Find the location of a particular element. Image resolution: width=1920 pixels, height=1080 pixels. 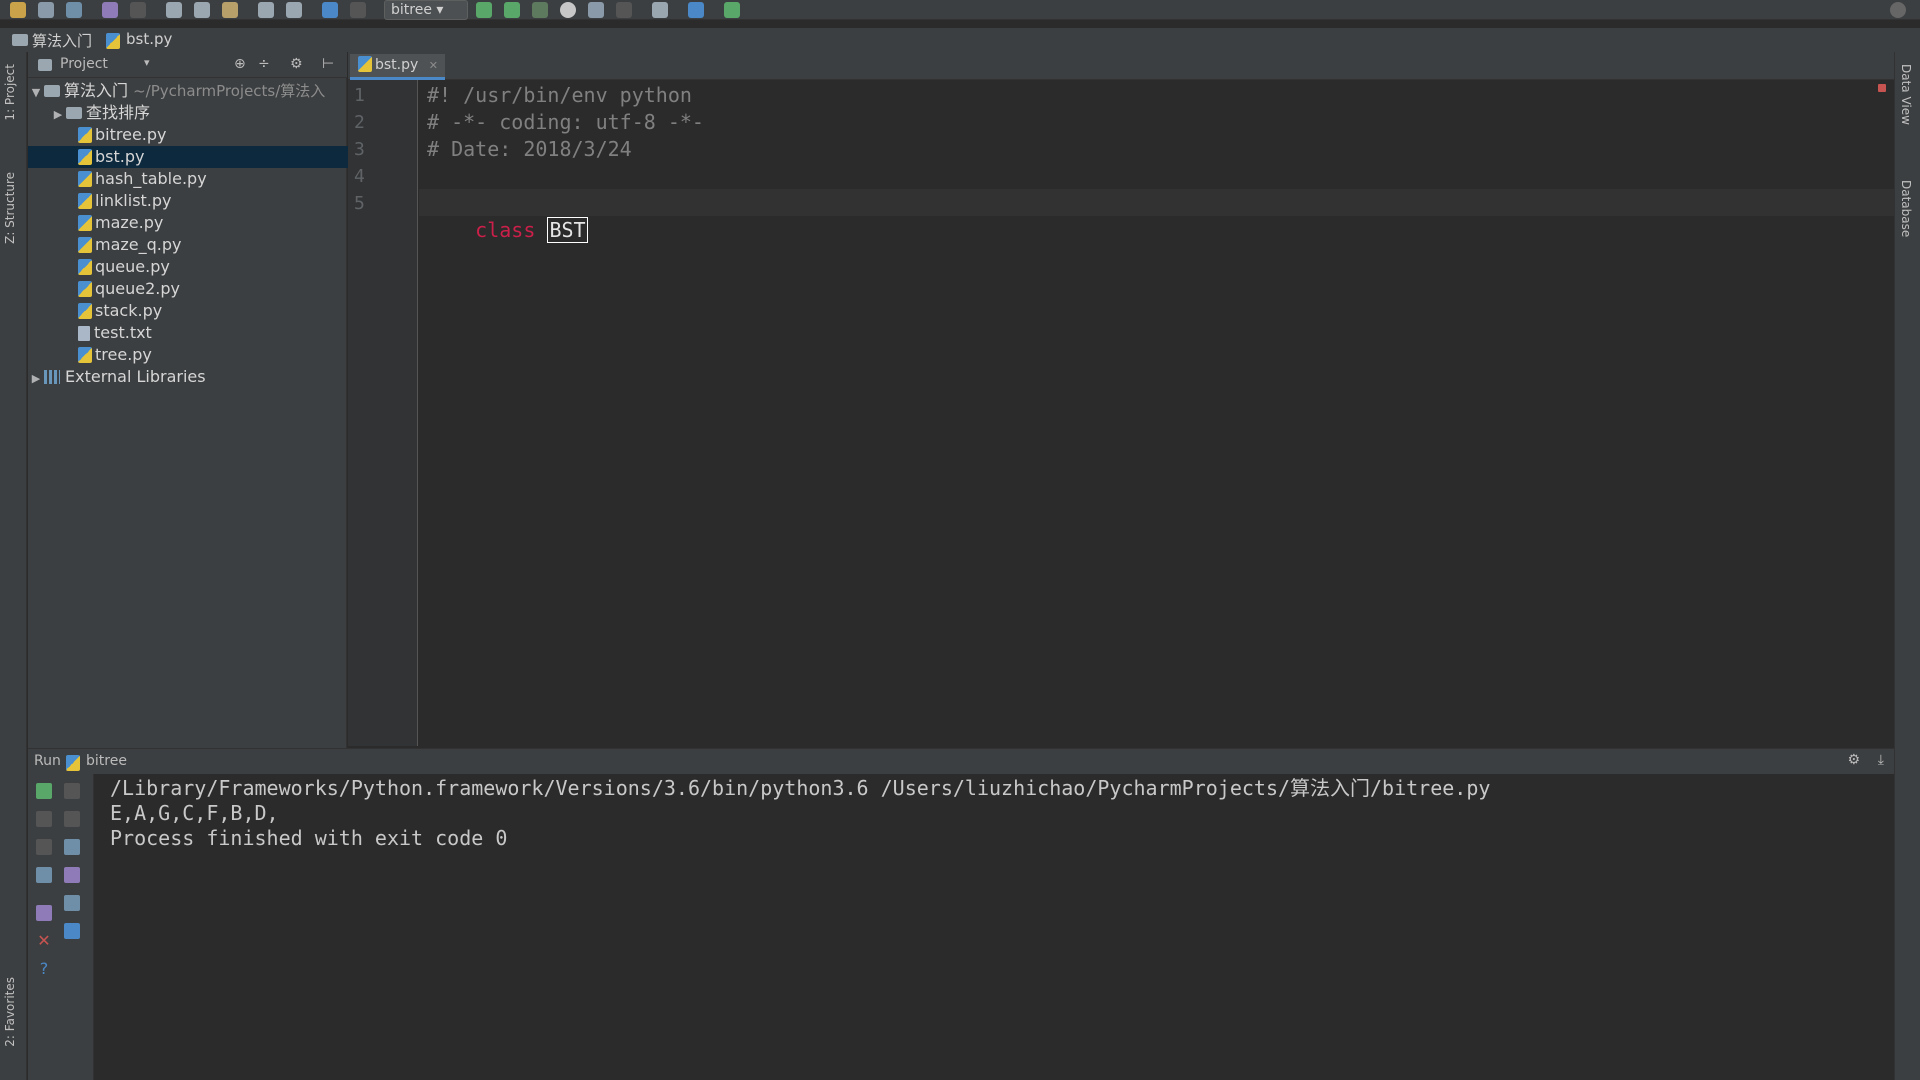

find-icon is located at coordinates (266, 10).